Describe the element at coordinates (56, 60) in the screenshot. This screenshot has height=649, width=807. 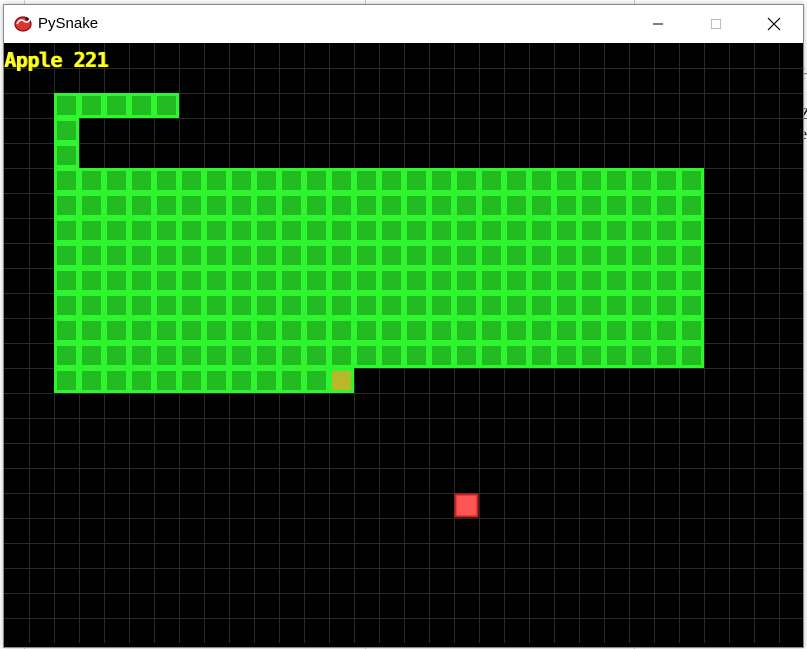
I see `apple-score: Apple 221` at that location.